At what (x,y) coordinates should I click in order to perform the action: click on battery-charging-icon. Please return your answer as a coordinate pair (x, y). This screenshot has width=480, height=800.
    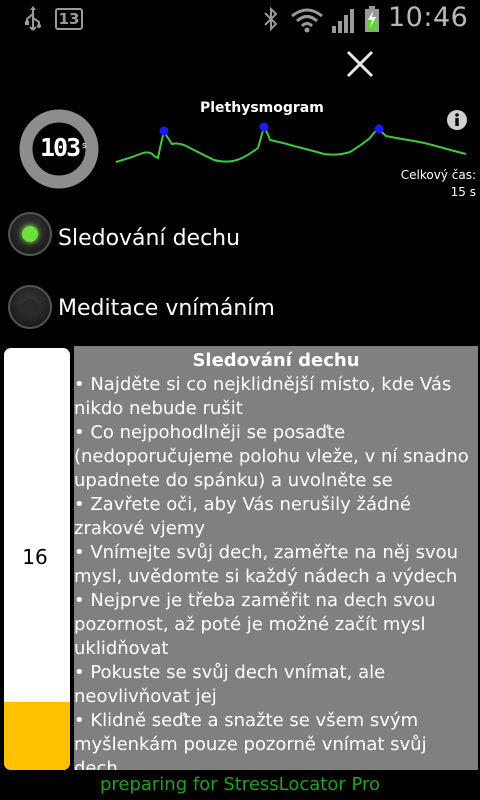
    Looking at the image, I should click on (372, 19).